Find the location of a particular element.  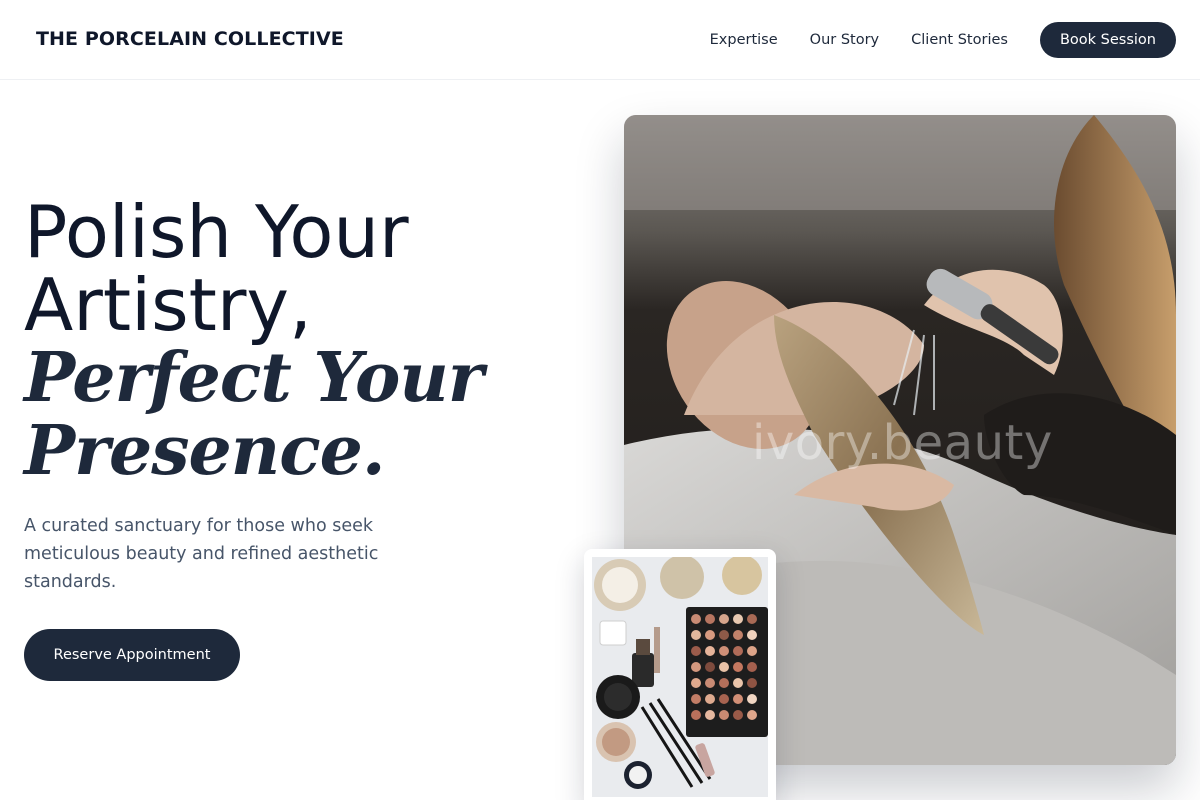

nav-link-our-story: Our Story is located at coordinates (844, 40).